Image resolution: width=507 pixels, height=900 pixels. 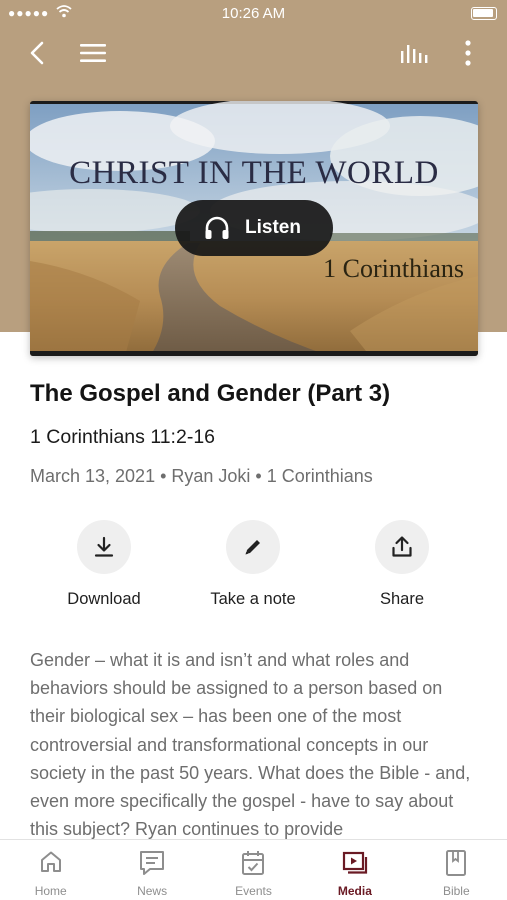 I want to click on tab-media: Media, so click(x=354, y=870).